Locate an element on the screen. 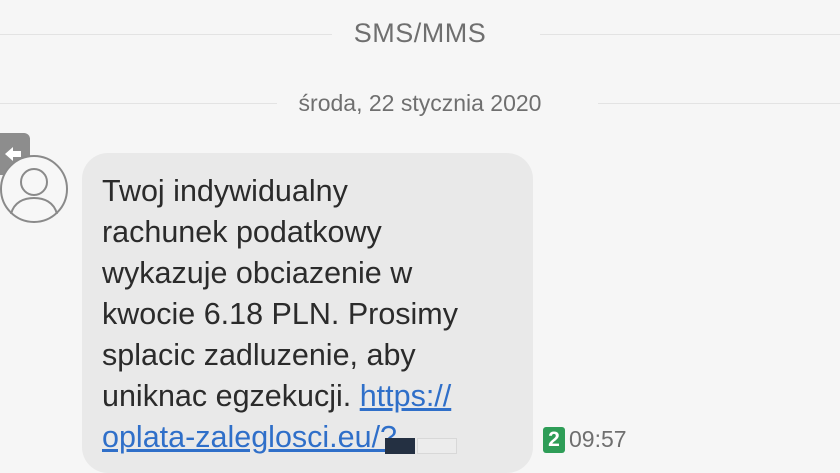 The height and width of the screenshot is (473, 840). preview-thumbnail-image is located at coordinates (400, 446).